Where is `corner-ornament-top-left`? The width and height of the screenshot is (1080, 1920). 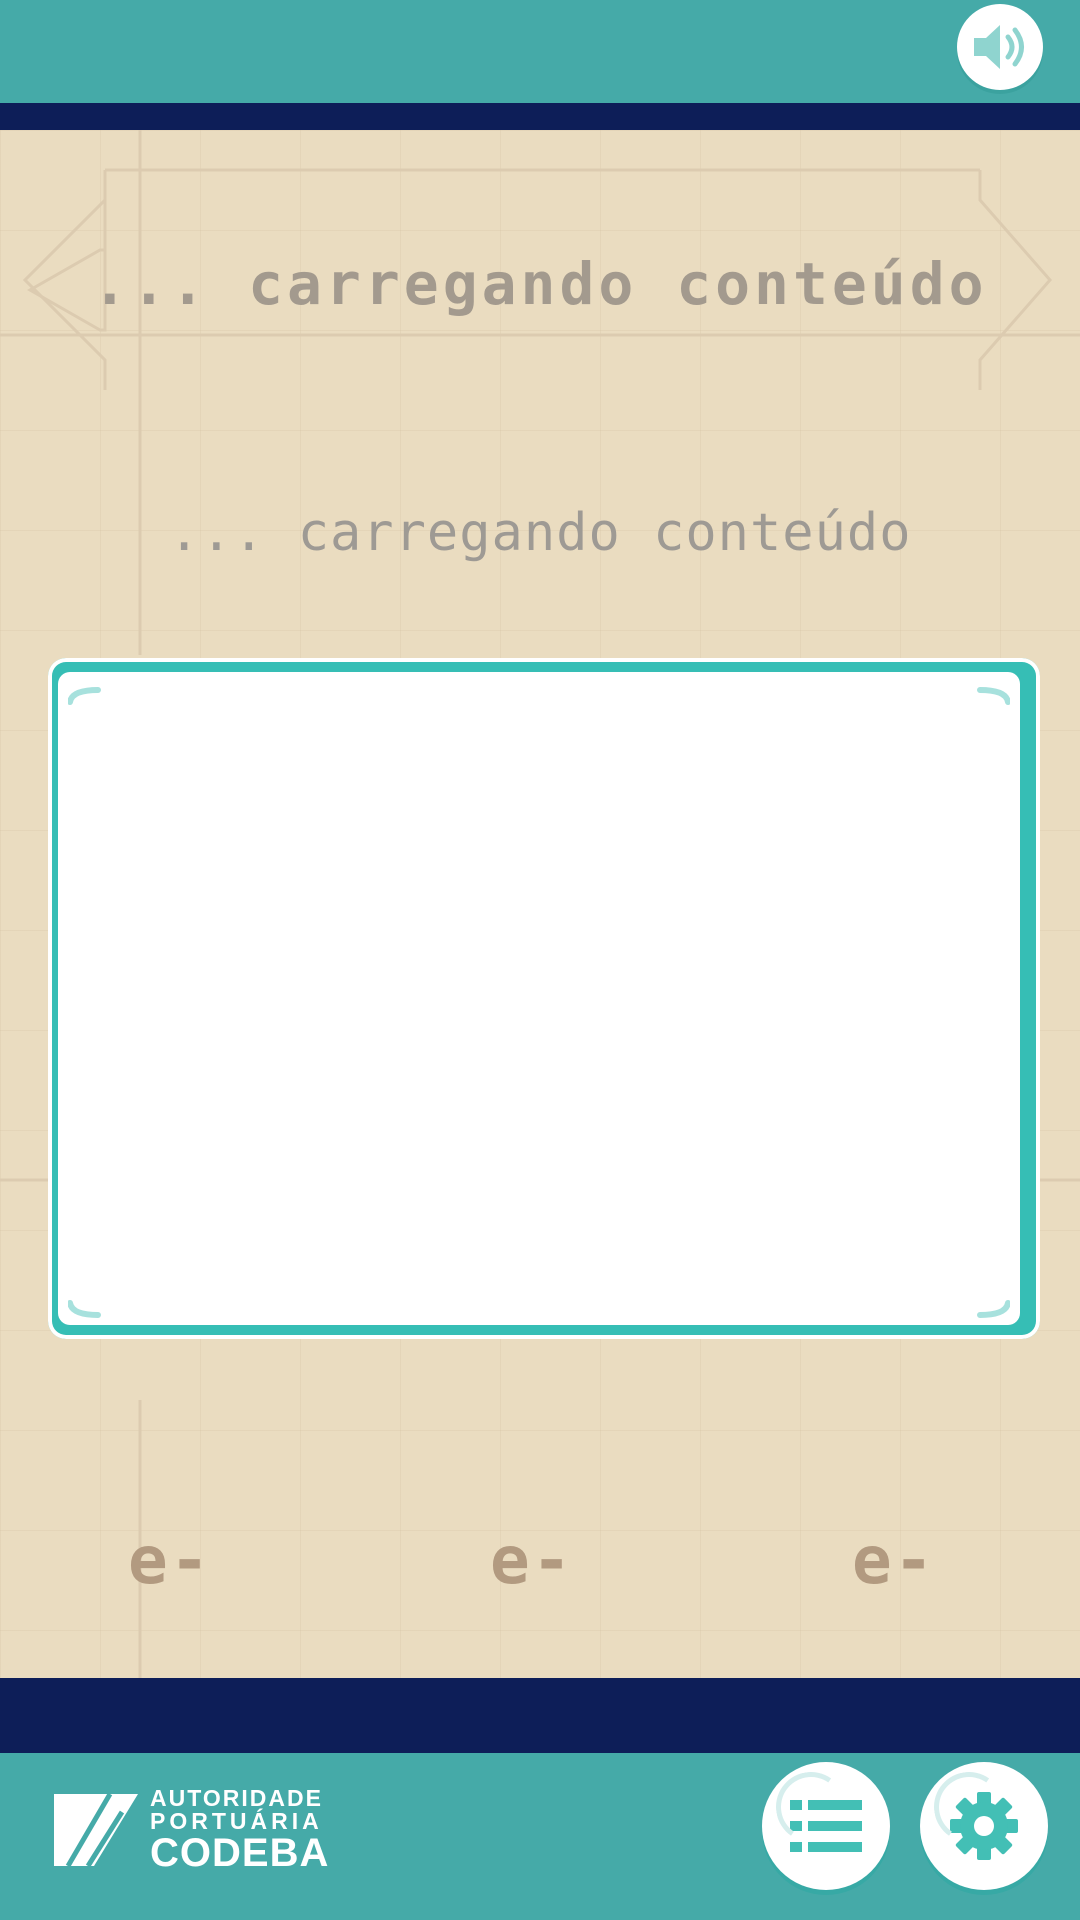
corner-ornament-top-left is located at coordinates (84, 696).